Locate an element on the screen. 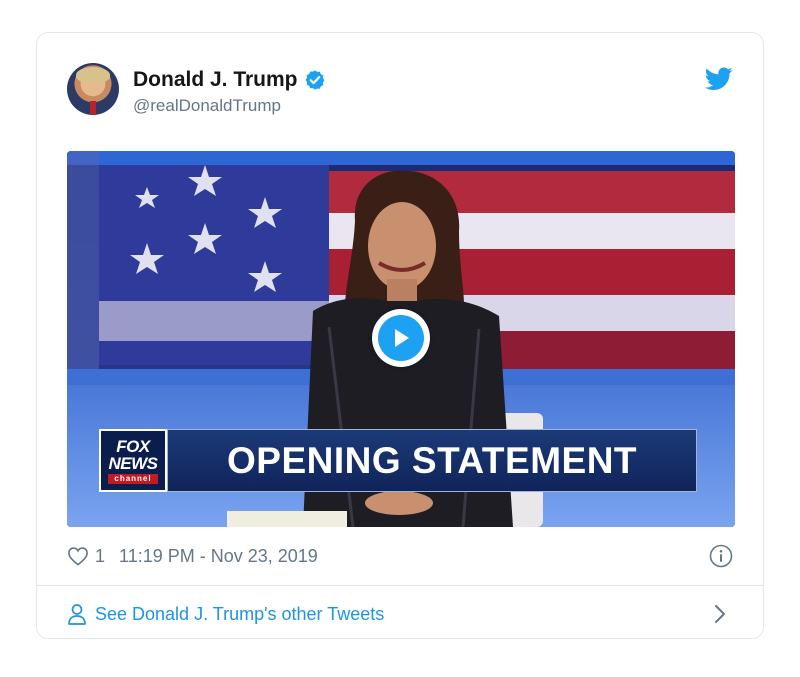  author-info: Donald J. Trump @realDonaldTrump is located at coordinates (229, 92).